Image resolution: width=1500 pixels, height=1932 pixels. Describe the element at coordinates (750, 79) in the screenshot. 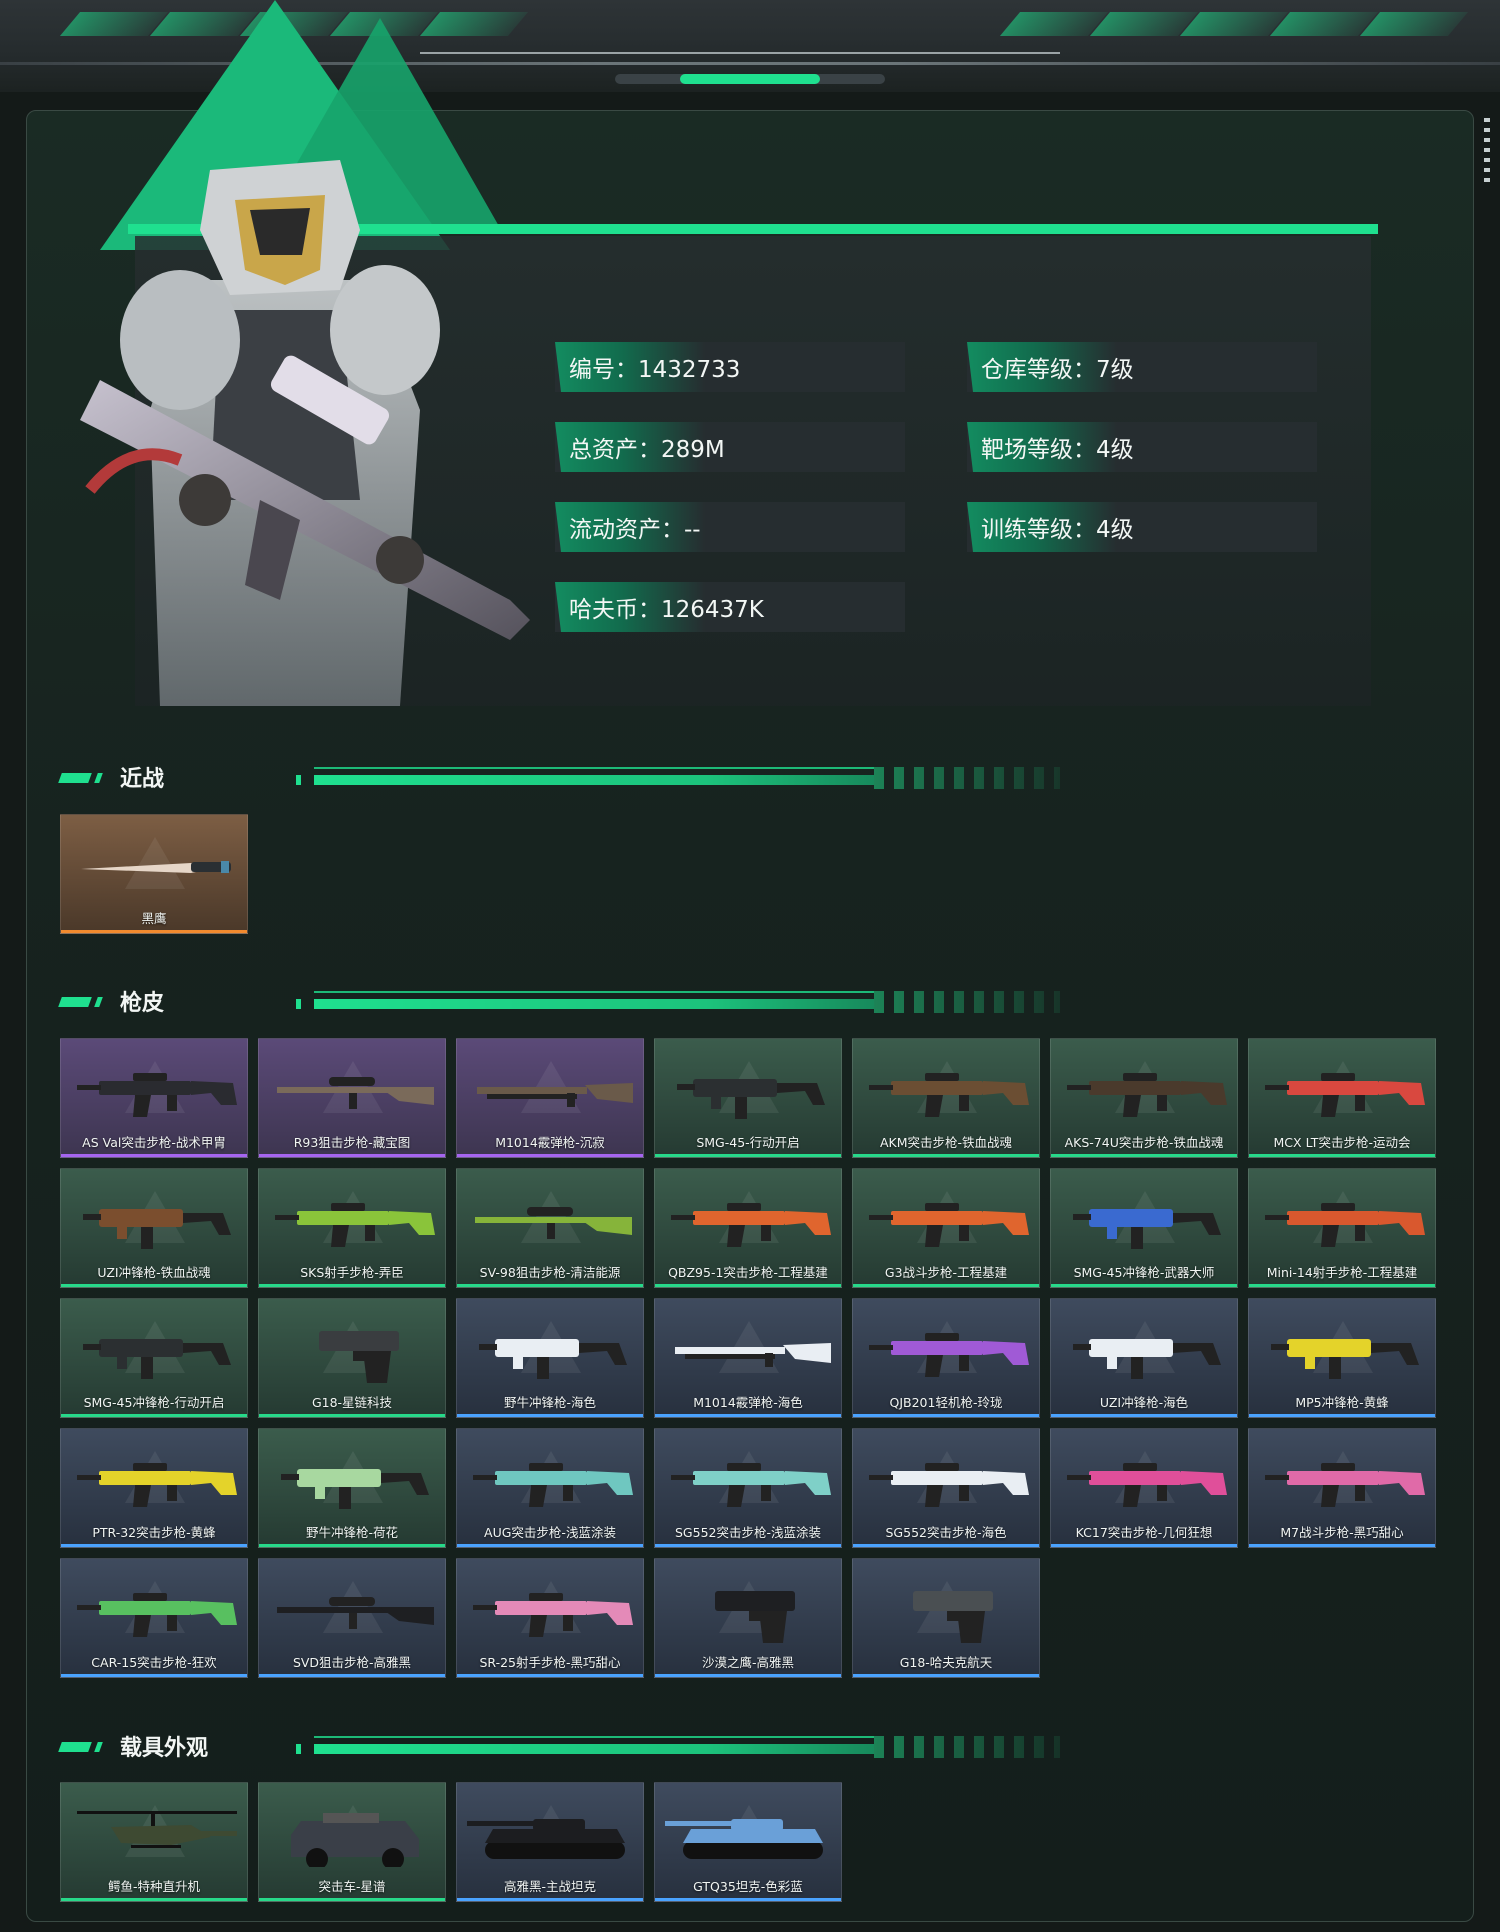

I see `header-pill-active` at that location.